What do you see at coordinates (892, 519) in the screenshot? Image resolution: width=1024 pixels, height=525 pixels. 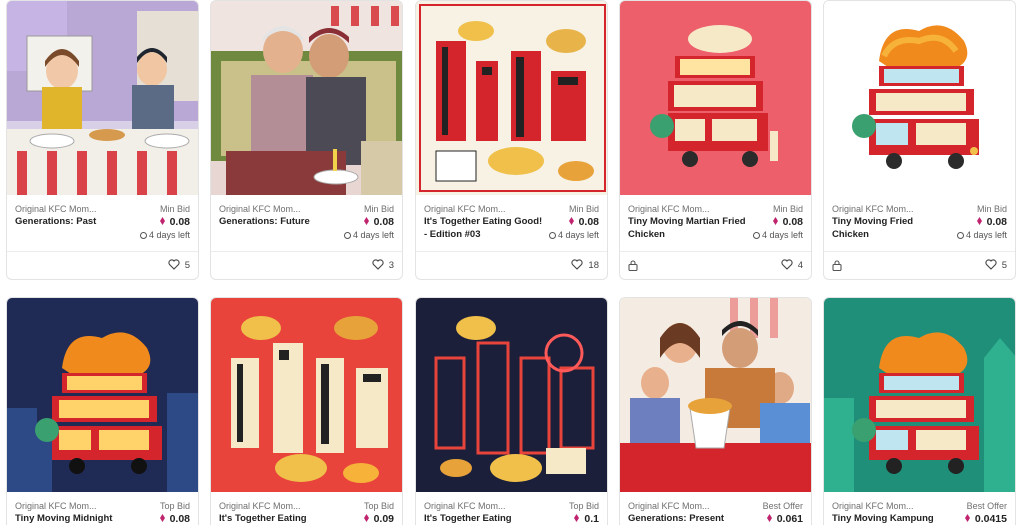 I see `item-title: Tiny Moving Kampung` at bounding box center [892, 519].